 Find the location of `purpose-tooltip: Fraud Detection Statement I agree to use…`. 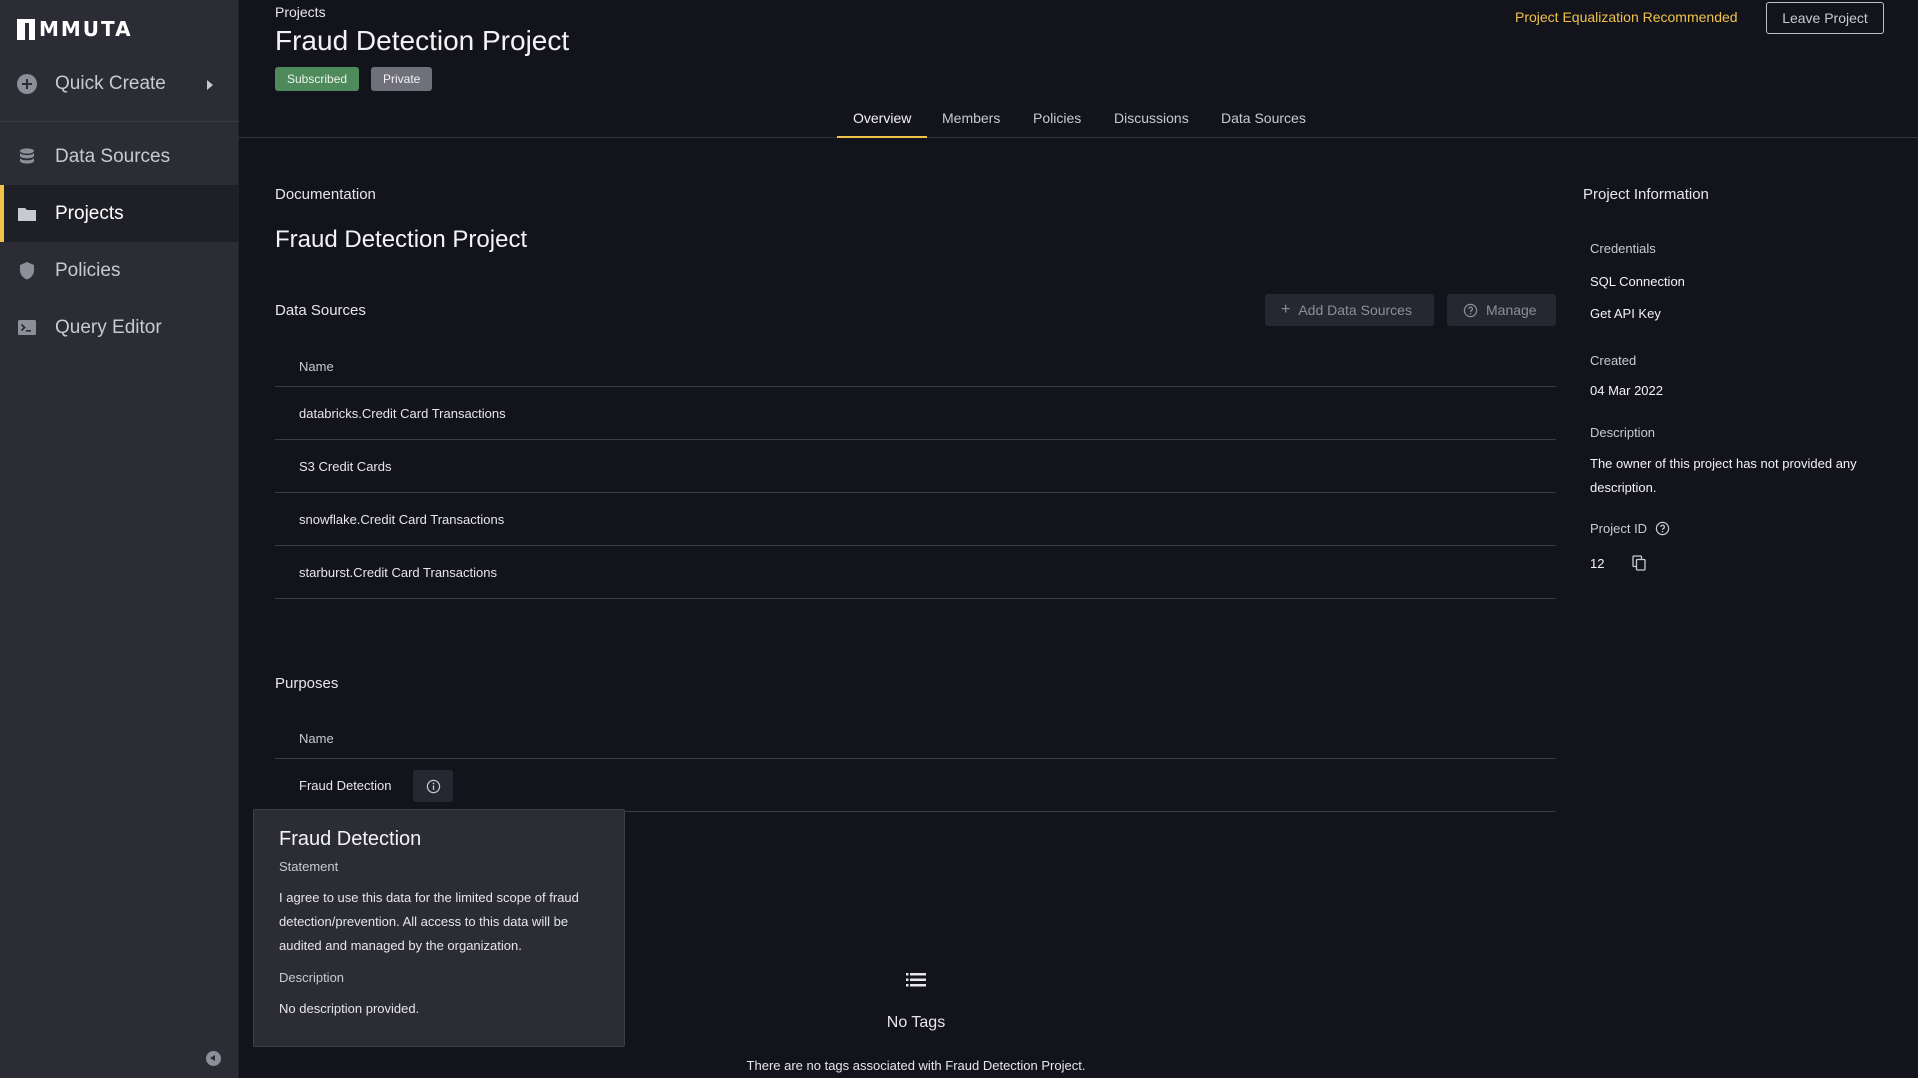

purpose-tooltip: Fraud Detection Statement I agree to use… is located at coordinates (439, 928).